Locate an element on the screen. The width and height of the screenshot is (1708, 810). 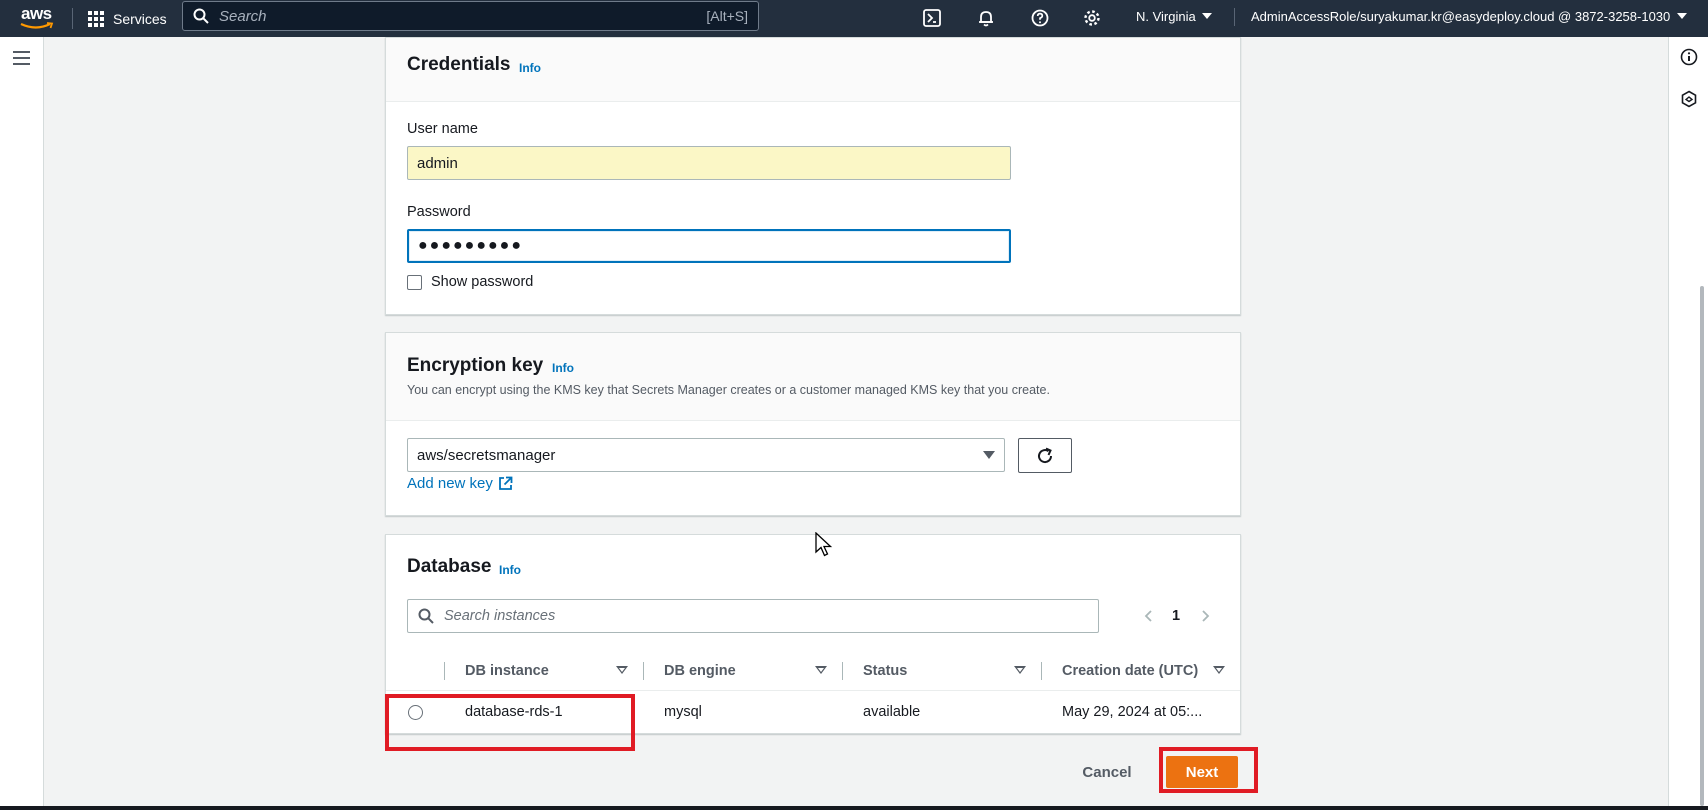
settings-gear-icon is located at coordinates (1092, 18).